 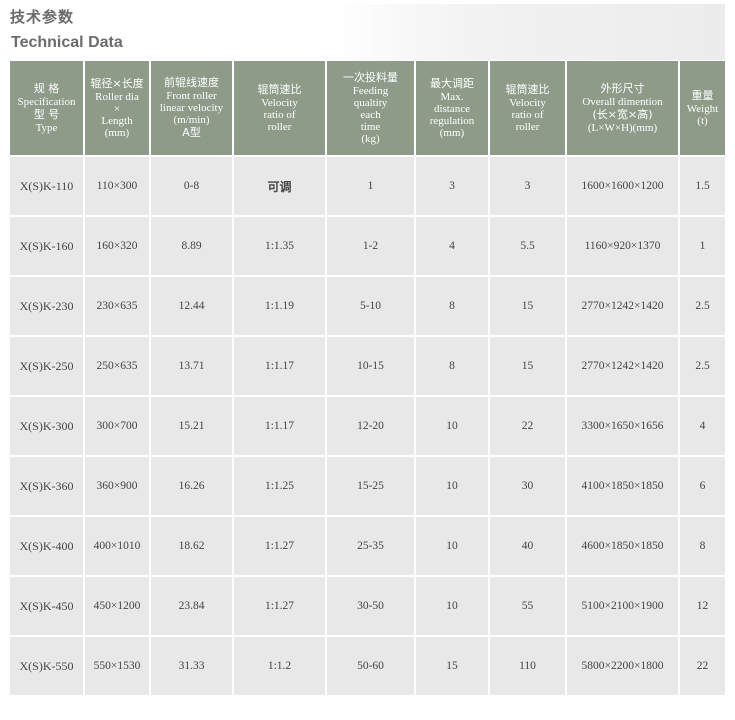 I want to click on cell-velocity-ratio-2: 110, so click(x=528, y=666).